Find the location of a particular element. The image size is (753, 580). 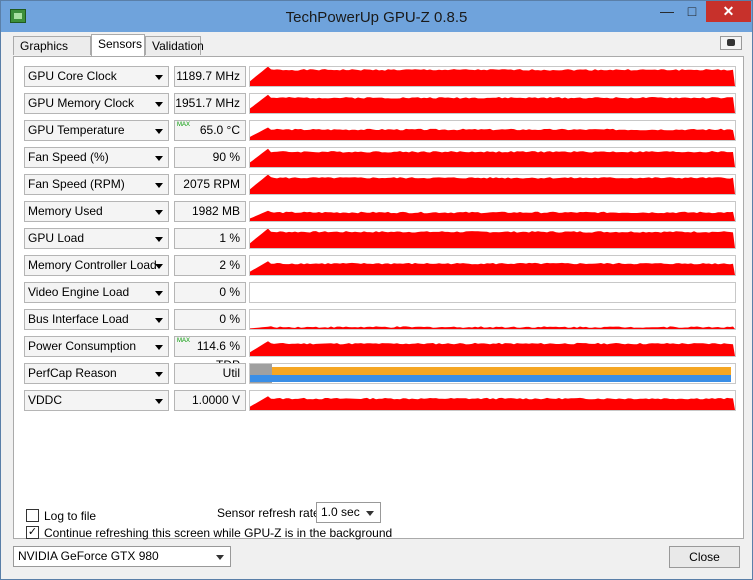

sensor-value-text: 65.0 °C is located at coordinates (219, 130).